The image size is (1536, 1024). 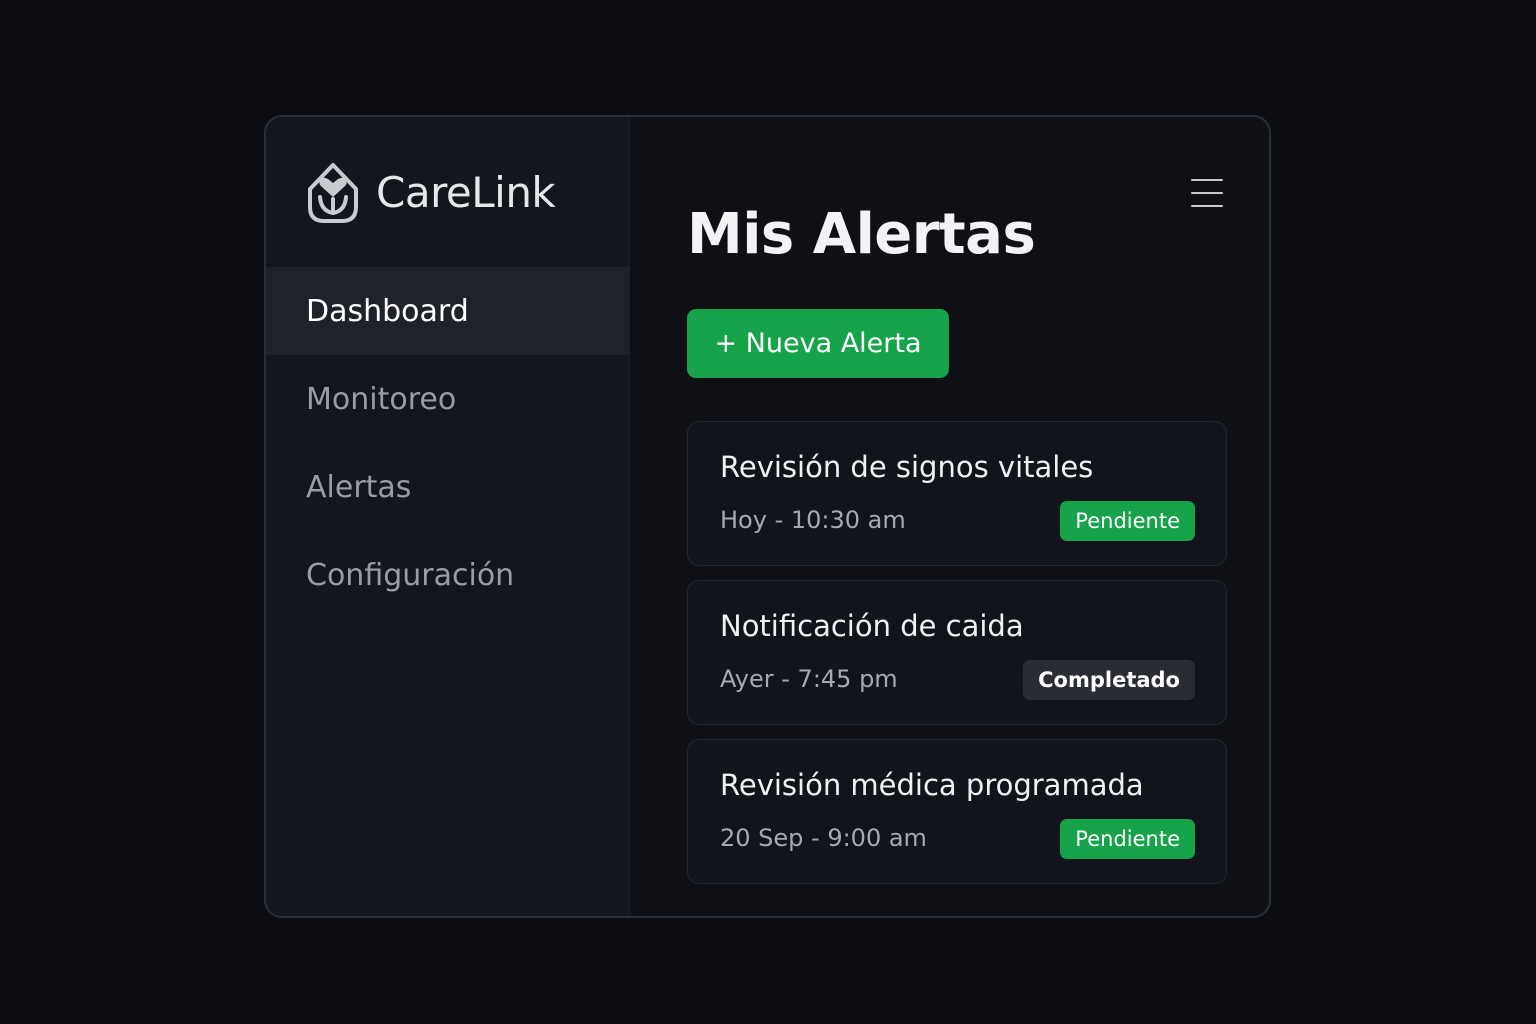 What do you see at coordinates (861, 234) in the screenshot?
I see `page-title: Mis Alertas` at bounding box center [861, 234].